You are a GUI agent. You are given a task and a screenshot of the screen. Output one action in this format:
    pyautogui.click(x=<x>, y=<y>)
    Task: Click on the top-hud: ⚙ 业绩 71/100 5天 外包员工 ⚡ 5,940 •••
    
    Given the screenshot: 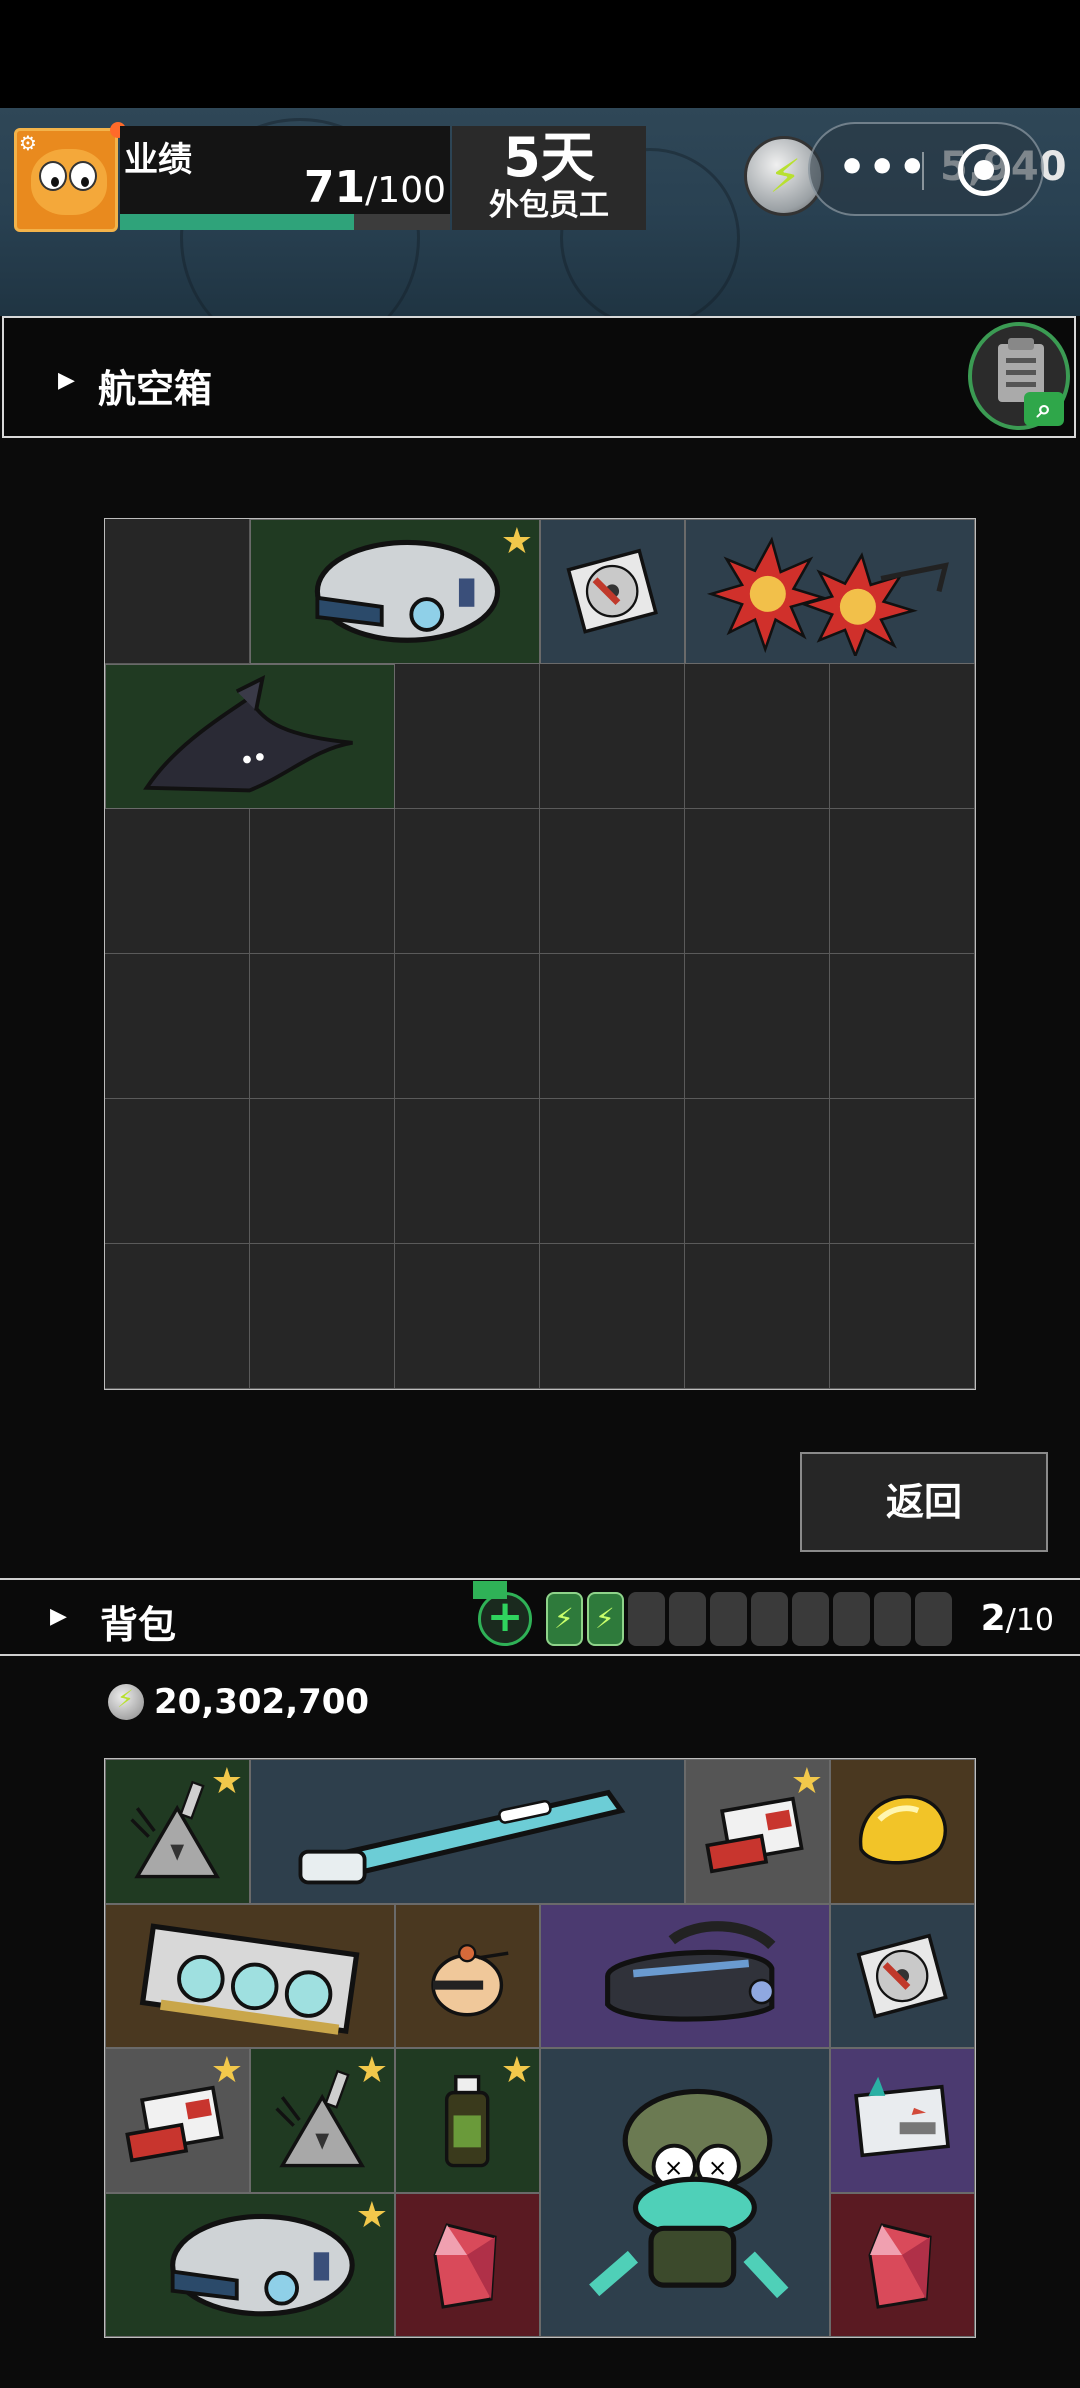 What is the action you would take?
    pyautogui.click(x=540, y=212)
    